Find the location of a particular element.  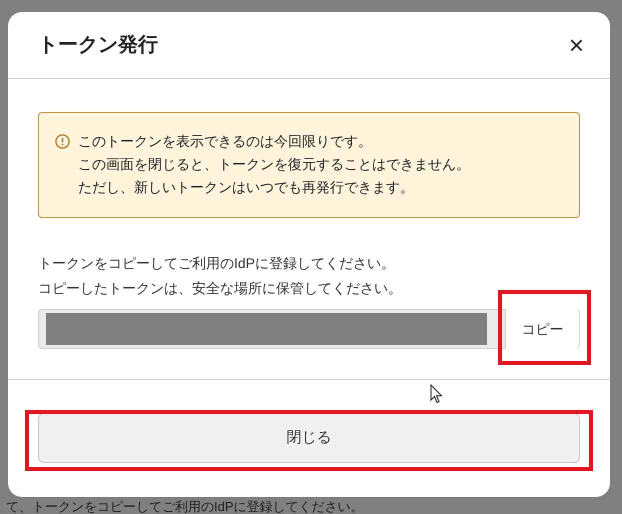

instruction-text: コピーしたトークンは、安全な場所に保管してください。 is located at coordinates (220, 288).